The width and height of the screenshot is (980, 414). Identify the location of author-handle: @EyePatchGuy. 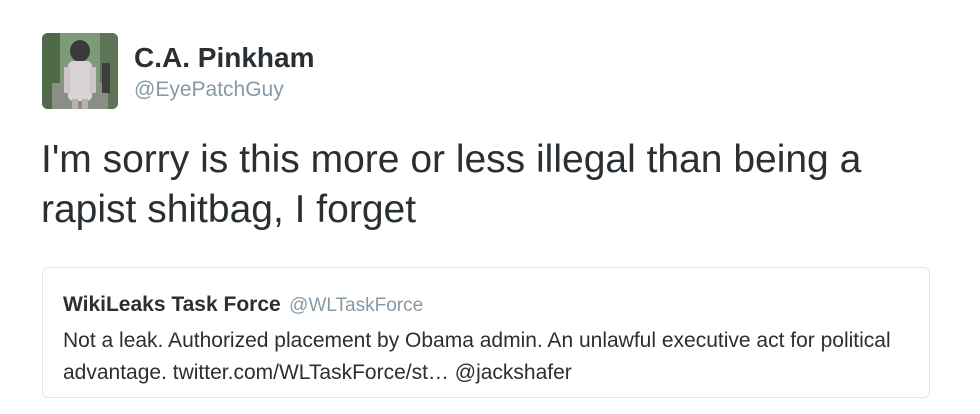
(209, 90).